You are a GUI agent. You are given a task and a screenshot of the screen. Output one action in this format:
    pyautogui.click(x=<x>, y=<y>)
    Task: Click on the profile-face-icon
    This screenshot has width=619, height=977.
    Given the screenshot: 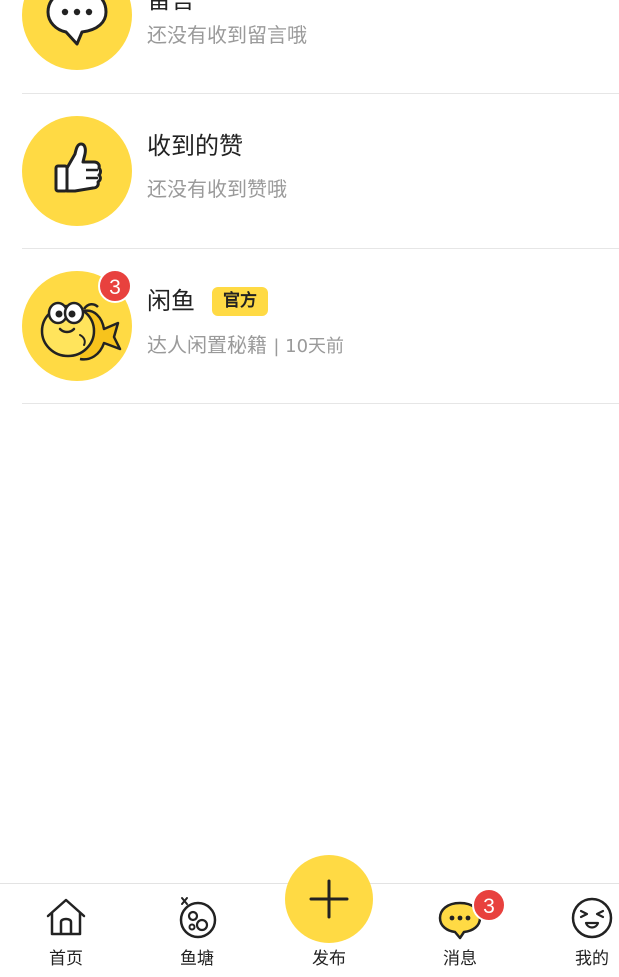 What is the action you would take?
    pyautogui.click(x=592, y=918)
    